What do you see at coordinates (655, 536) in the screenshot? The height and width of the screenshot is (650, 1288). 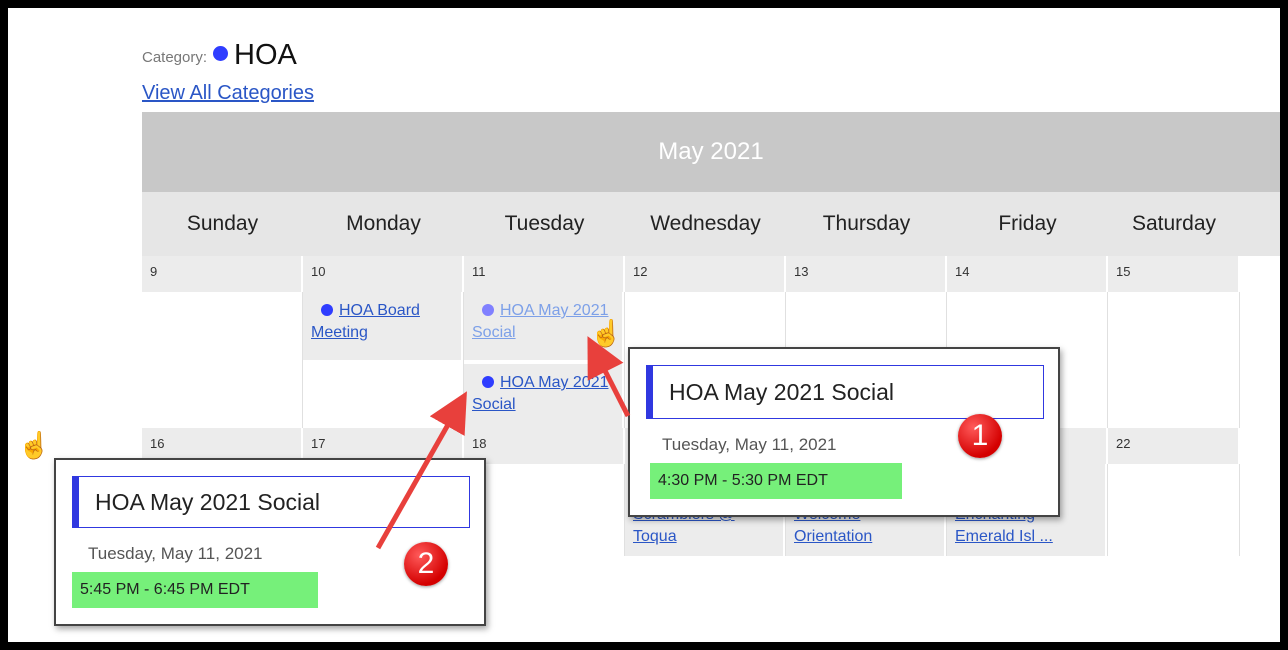 I see `event-link-scramblers-cont: Toqua` at bounding box center [655, 536].